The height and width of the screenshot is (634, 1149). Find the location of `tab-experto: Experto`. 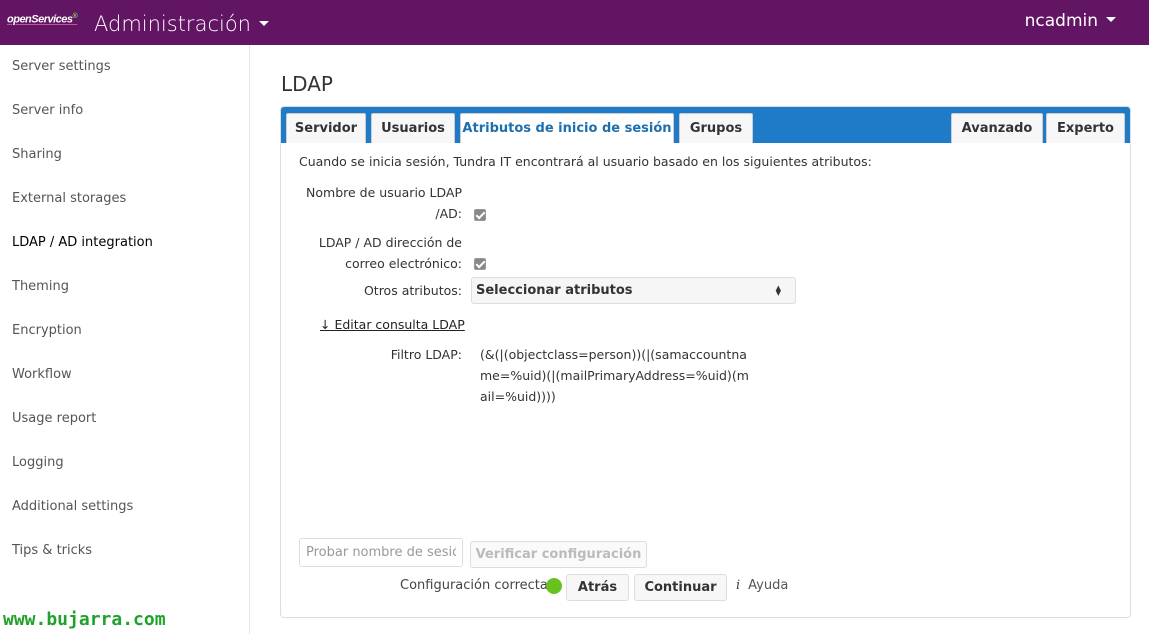

tab-experto: Experto is located at coordinates (1085, 128).